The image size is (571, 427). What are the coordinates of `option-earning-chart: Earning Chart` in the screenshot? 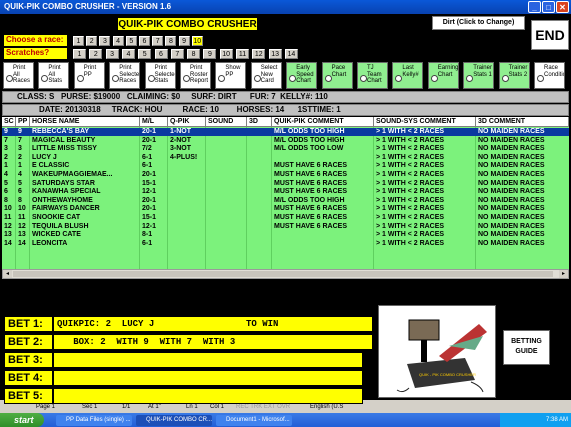 It's located at (443, 75).